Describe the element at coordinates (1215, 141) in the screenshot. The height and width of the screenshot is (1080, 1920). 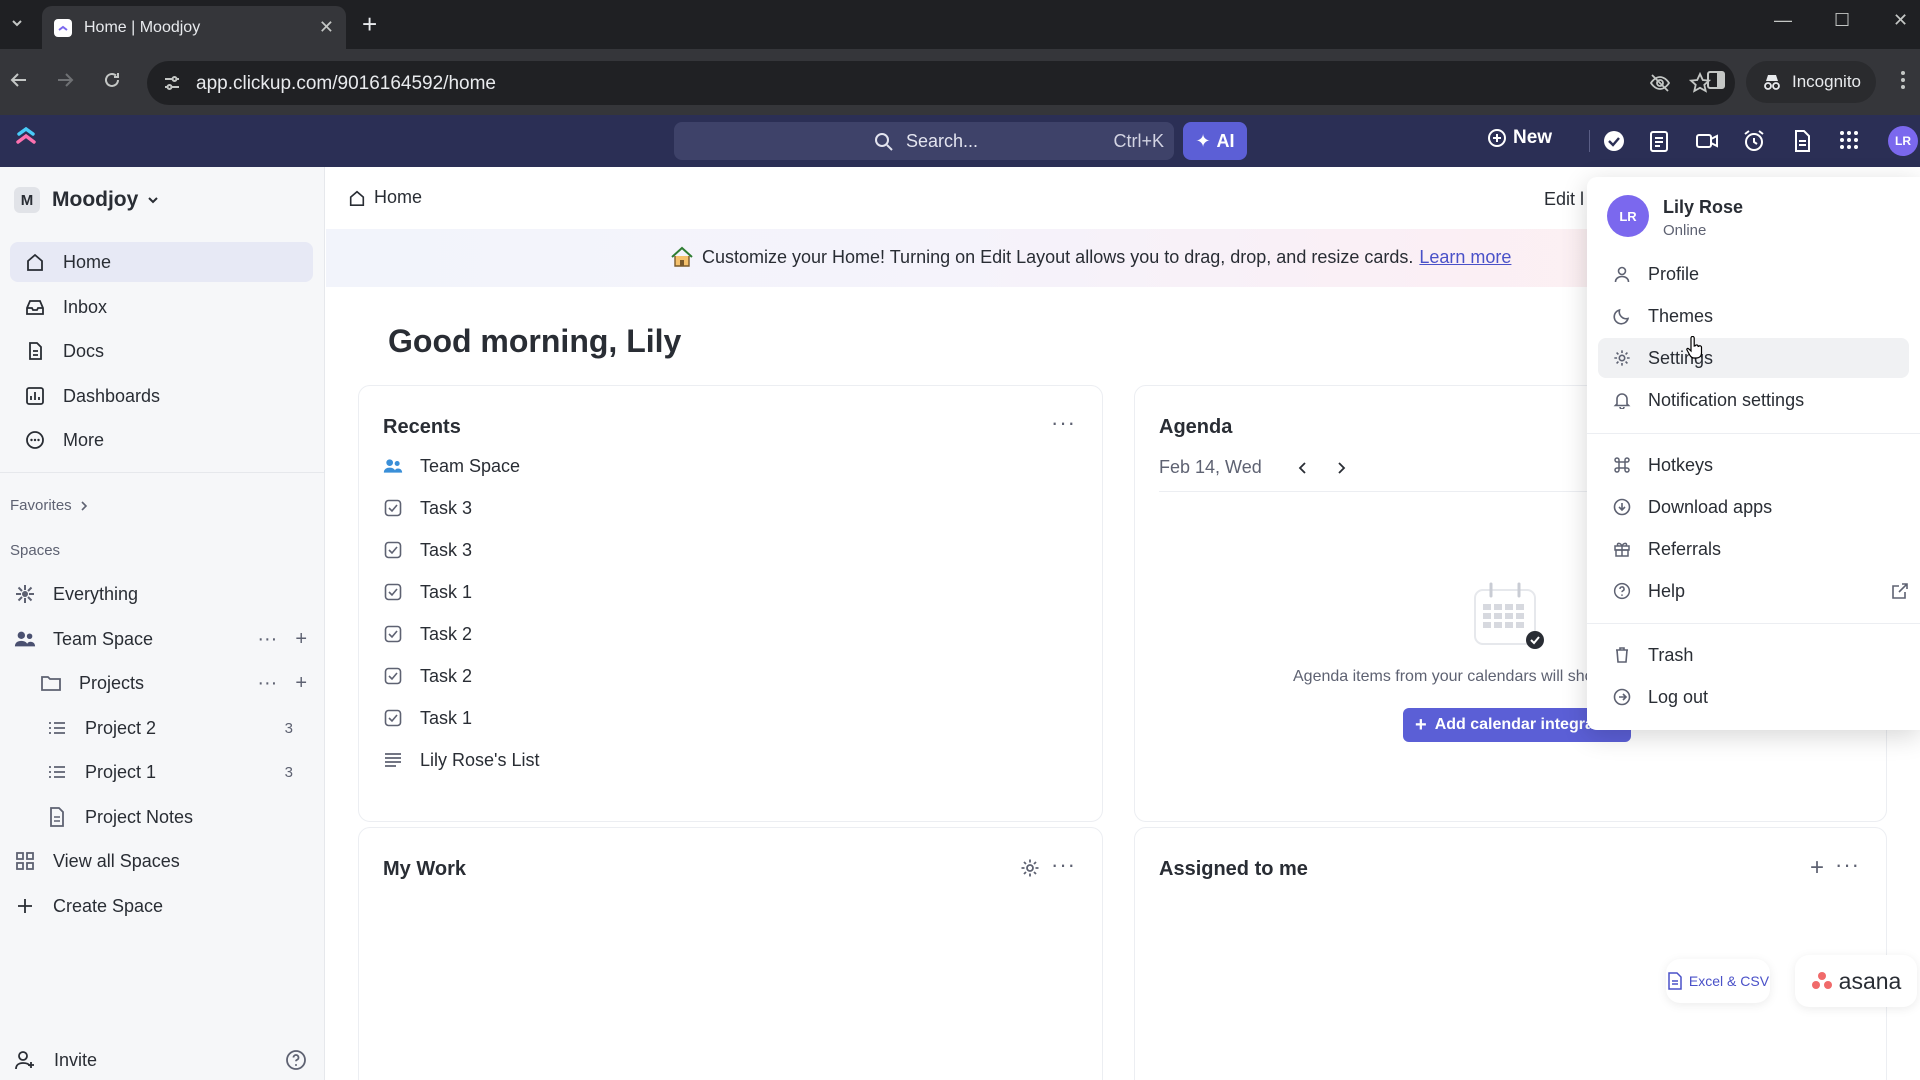
I see `ai-button: ✦ AI` at that location.